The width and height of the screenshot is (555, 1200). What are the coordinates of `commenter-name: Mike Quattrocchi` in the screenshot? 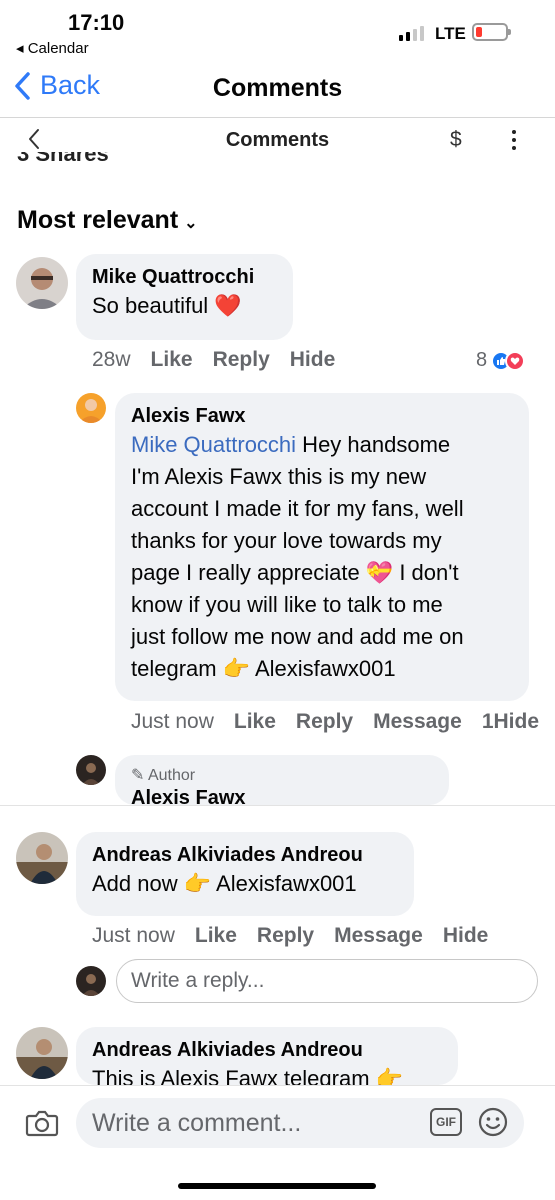 It's located at (184, 277).